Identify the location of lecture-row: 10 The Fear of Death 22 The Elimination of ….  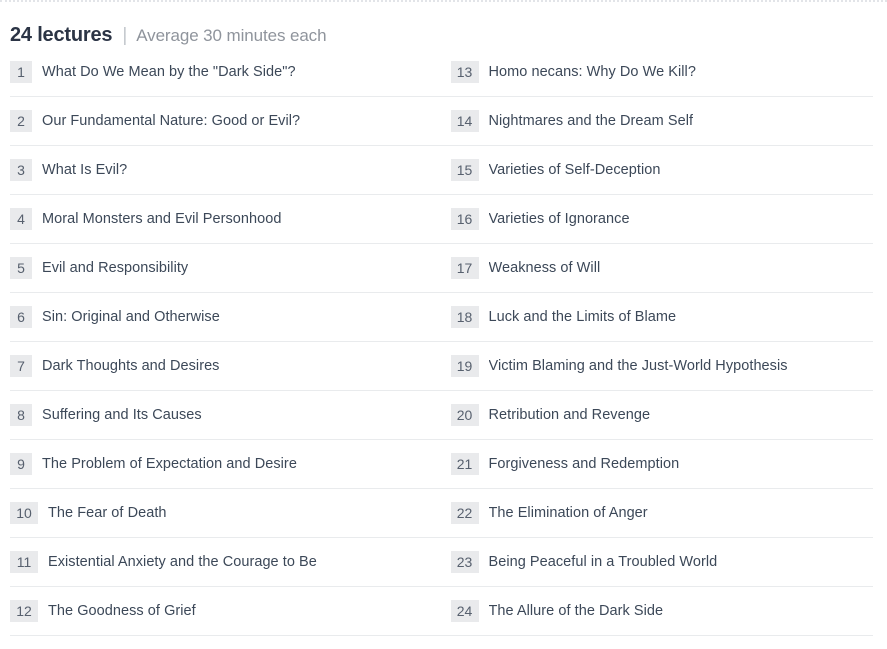
(441, 513).